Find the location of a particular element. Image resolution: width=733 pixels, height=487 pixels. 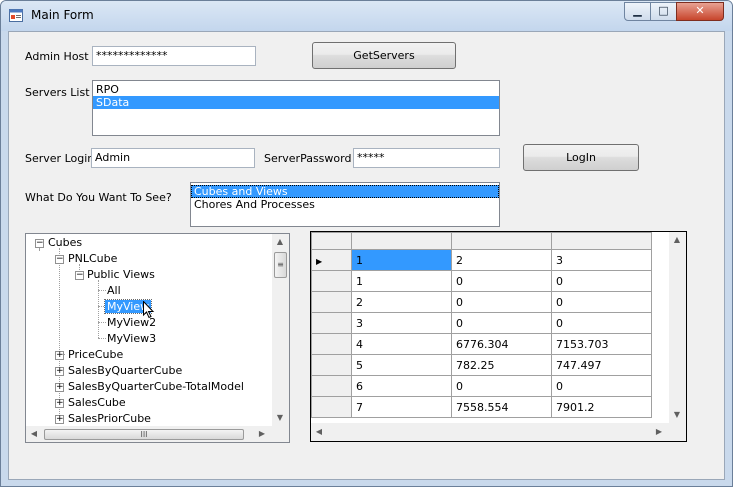

grid-row: 2 0 0 is located at coordinates (481, 302).